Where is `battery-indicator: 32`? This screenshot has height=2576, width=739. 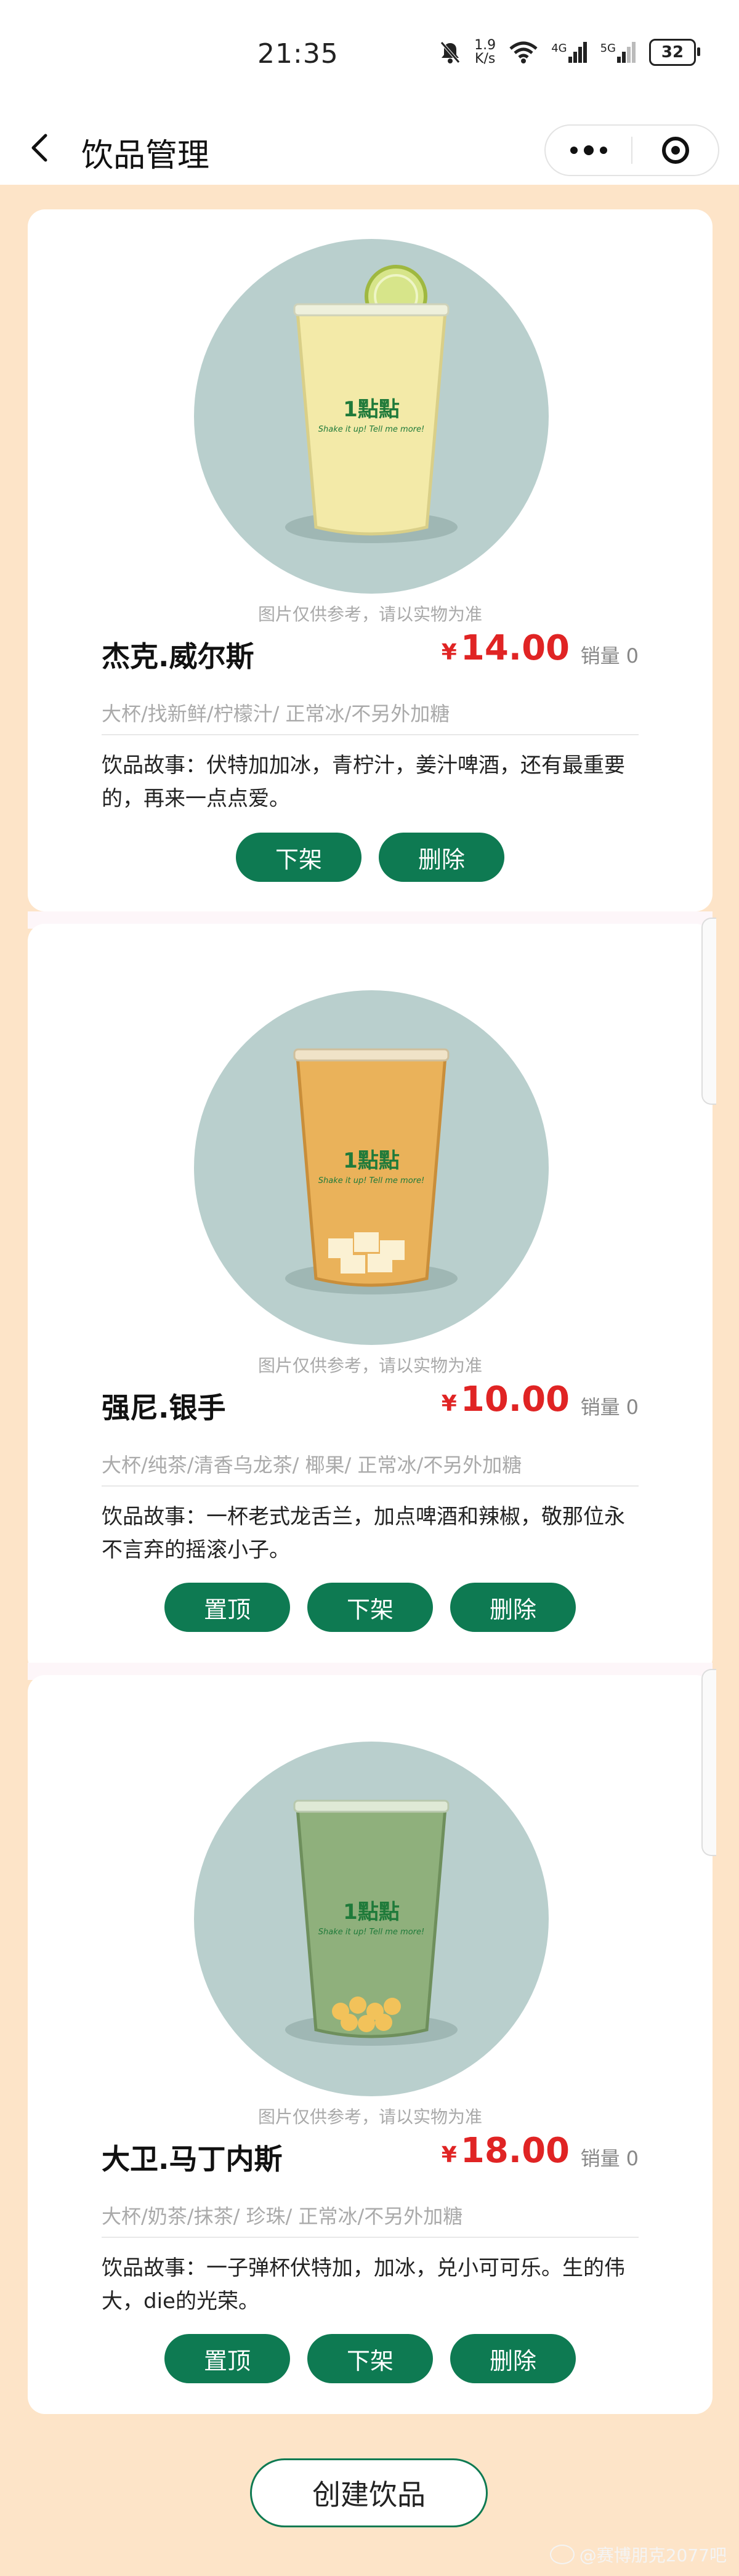
battery-indicator: 32 is located at coordinates (675, 52).